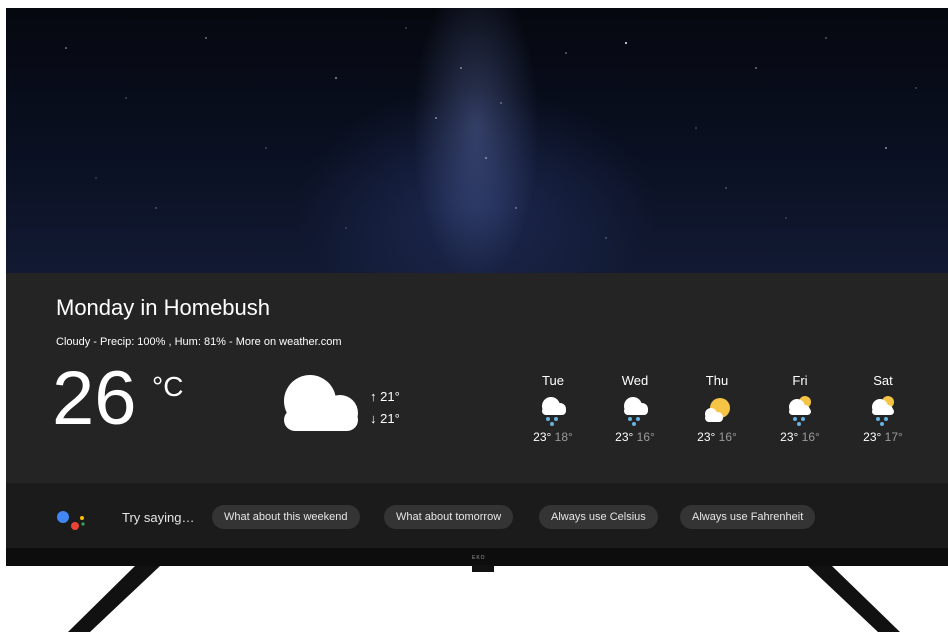 This screenshot has height=632, width=948. I want to click on forecast-temps: 23° 17°, so click(883, 437).